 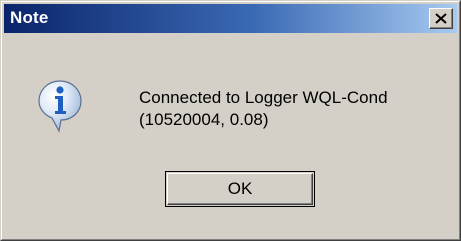 What do you see at coordinates (263, 97) in the screenshot?
I see `message-line-1: Connected to Logger WQL-Cond` at bounding box center [263, 97].